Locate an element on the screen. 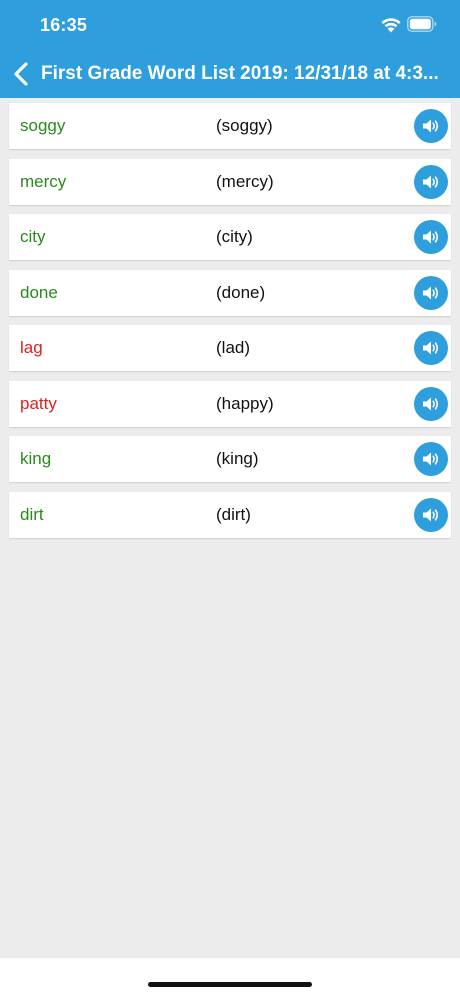 The height and width of the screenshot is (996, 460). word-row: soggy (soggy) is located at coordinates (230, 126).